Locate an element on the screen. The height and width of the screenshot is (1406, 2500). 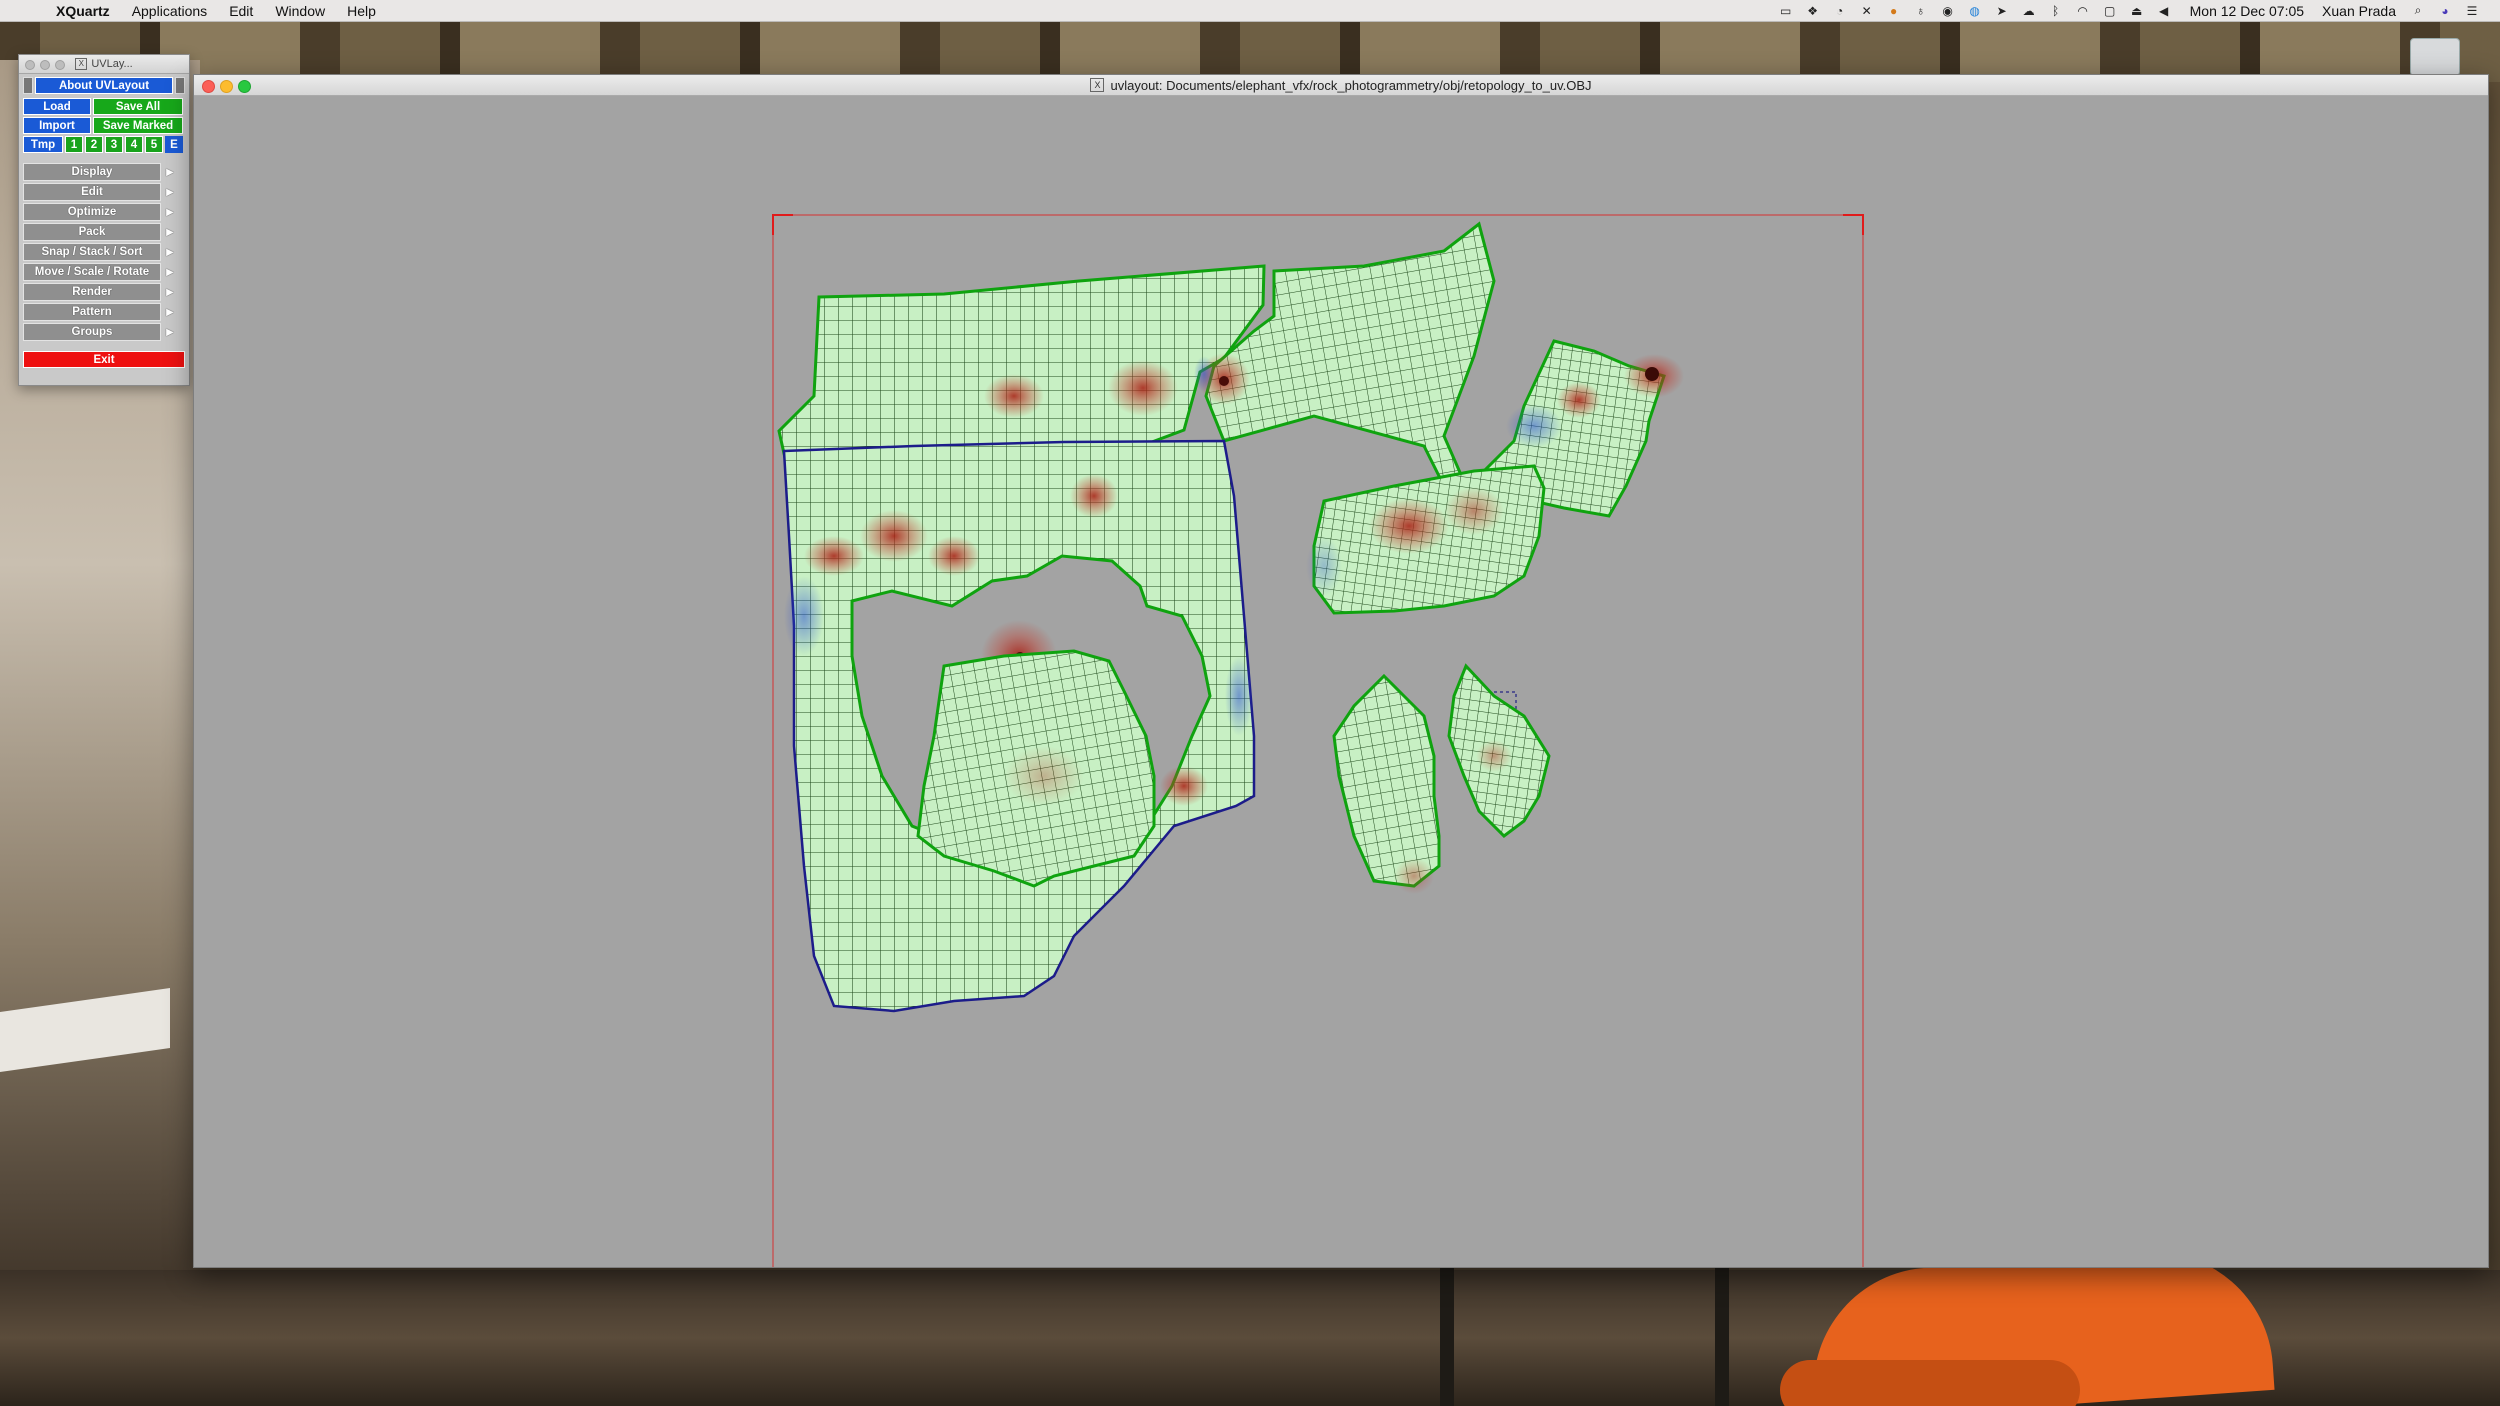
tmp-slot-2: 2 is located at coordinates (94, 144).